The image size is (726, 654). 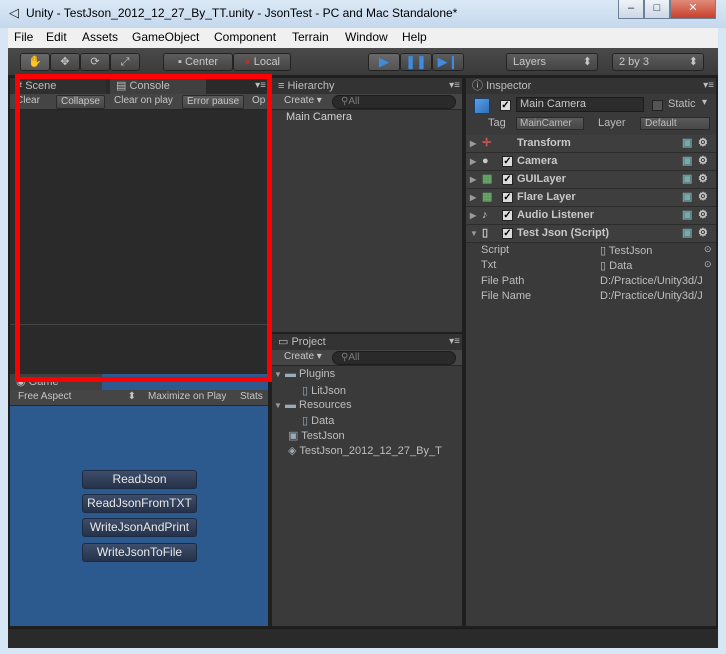 What do you see at coordinates (693, 9) in the screenshot?
I see `close-button: ✕` at bounding box center [693, 9].